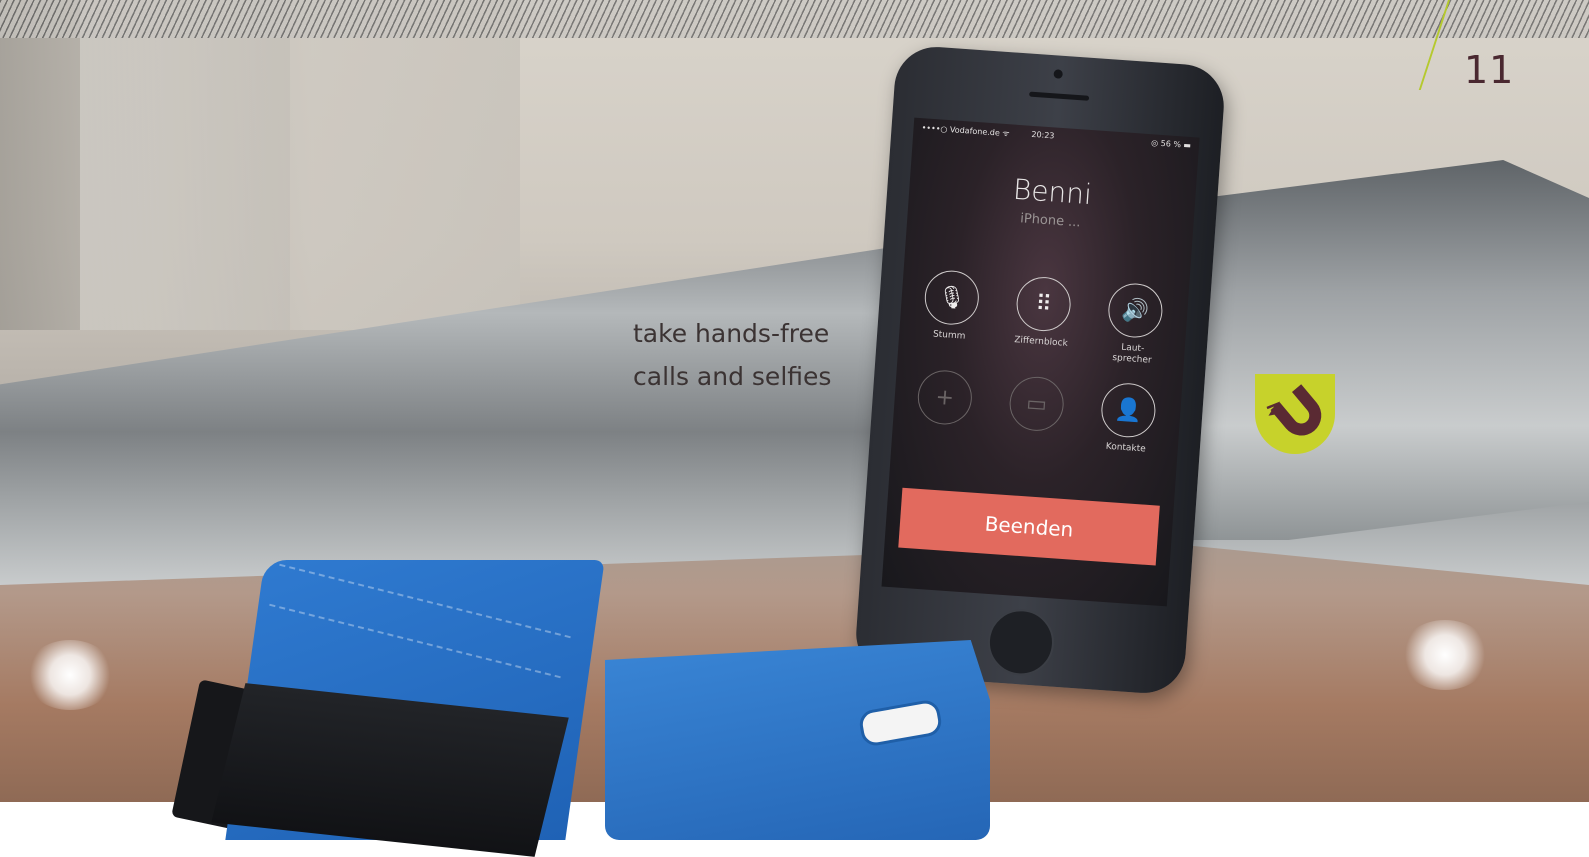 This screenshot has width=1589, height=857. I want to click on add-call-label, so click(943, 430).